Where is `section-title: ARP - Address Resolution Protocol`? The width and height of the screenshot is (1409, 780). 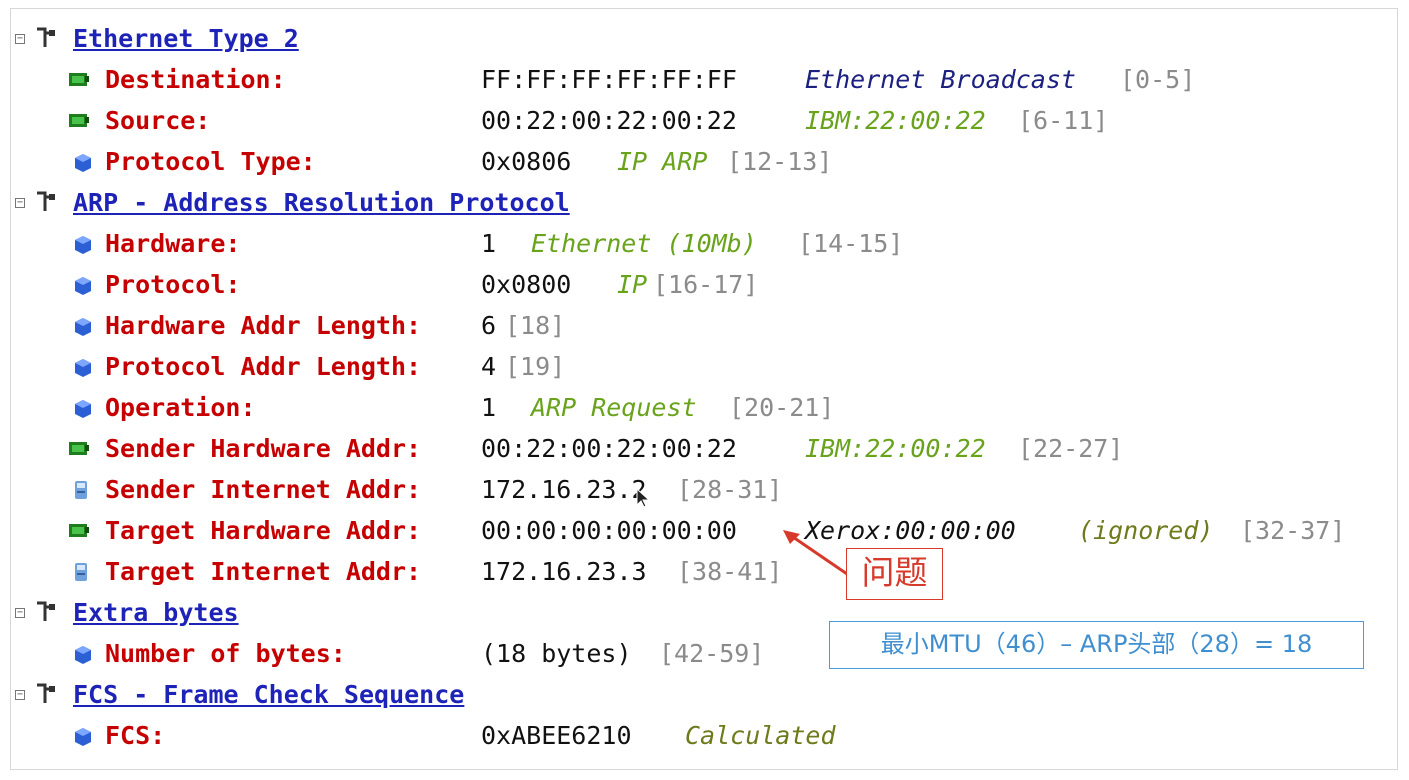
section-title: ARP - Address Resolution Protocol is located at coordinates (321, 203).